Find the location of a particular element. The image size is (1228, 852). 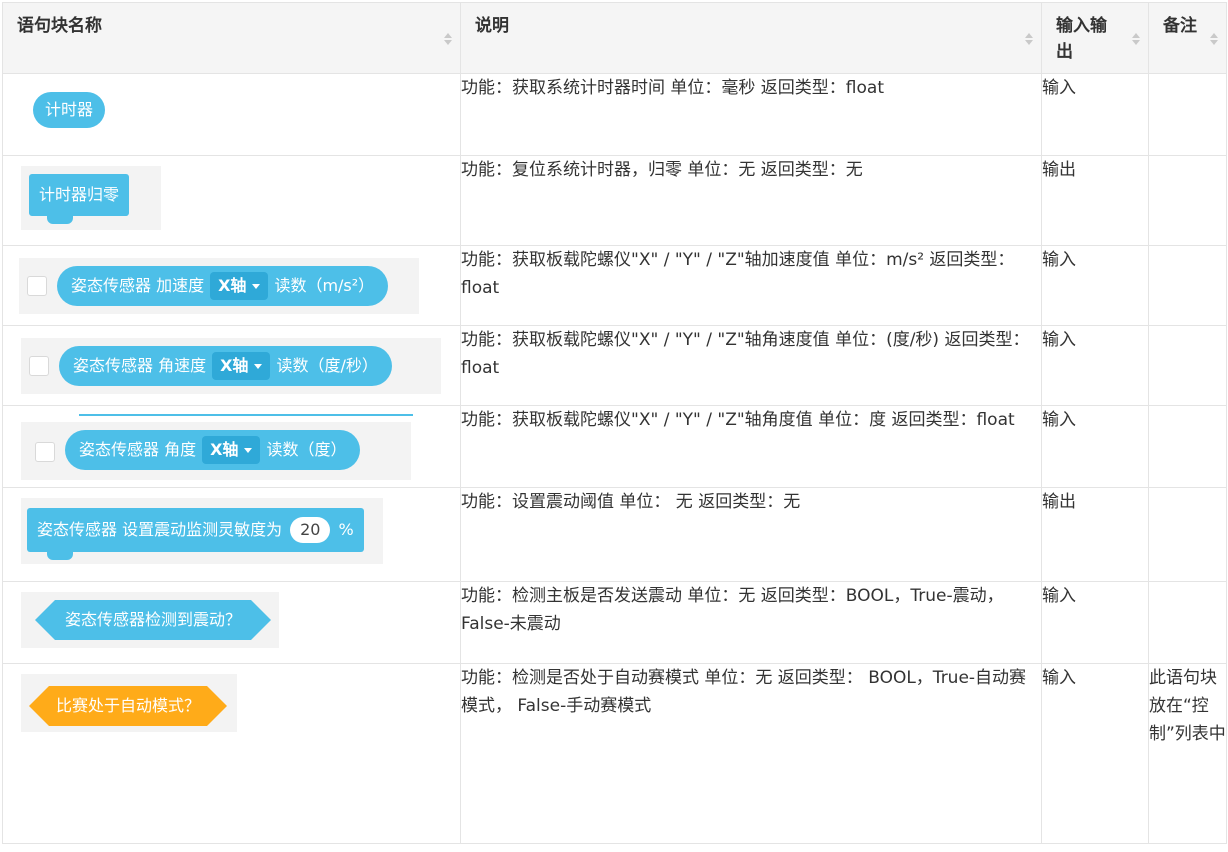

block-timer-reset: 计时器归零 is located at coordinates (79, 195).